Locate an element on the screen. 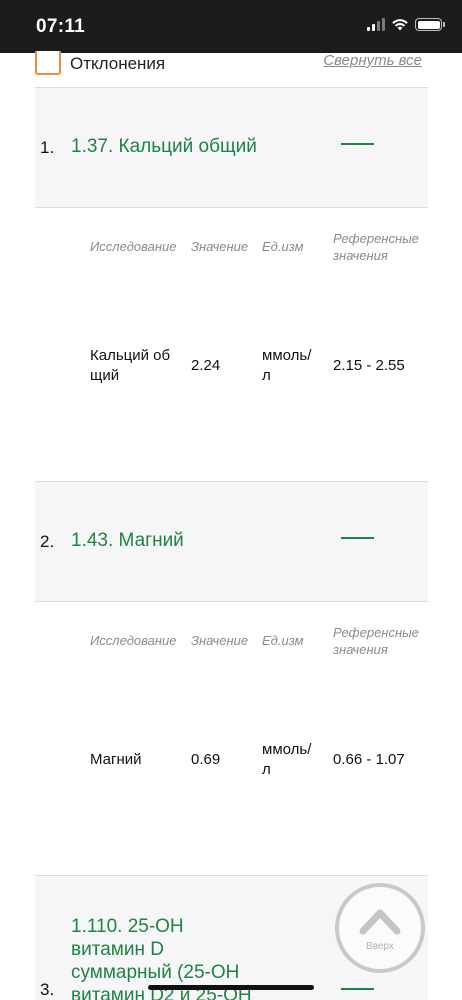 The image size is (462, 1000). result-value: 0.69 is located at coordinates (206, 759).